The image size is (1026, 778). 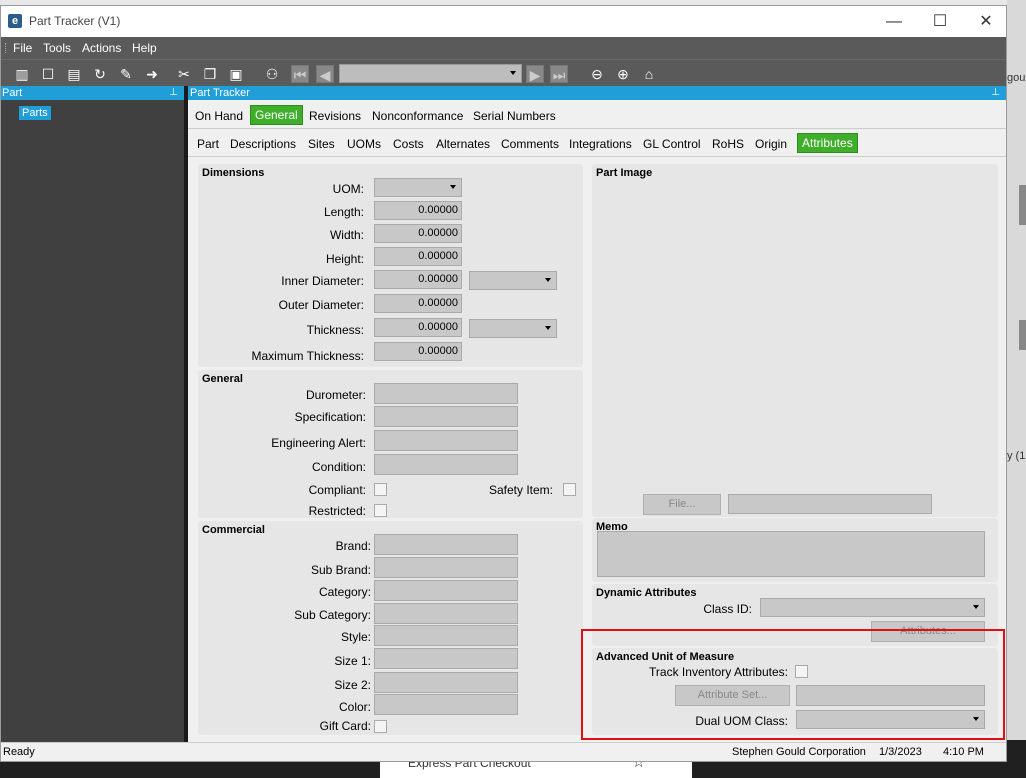 I want to click on next-record-icon: ▶, so click(x=535, y=74).